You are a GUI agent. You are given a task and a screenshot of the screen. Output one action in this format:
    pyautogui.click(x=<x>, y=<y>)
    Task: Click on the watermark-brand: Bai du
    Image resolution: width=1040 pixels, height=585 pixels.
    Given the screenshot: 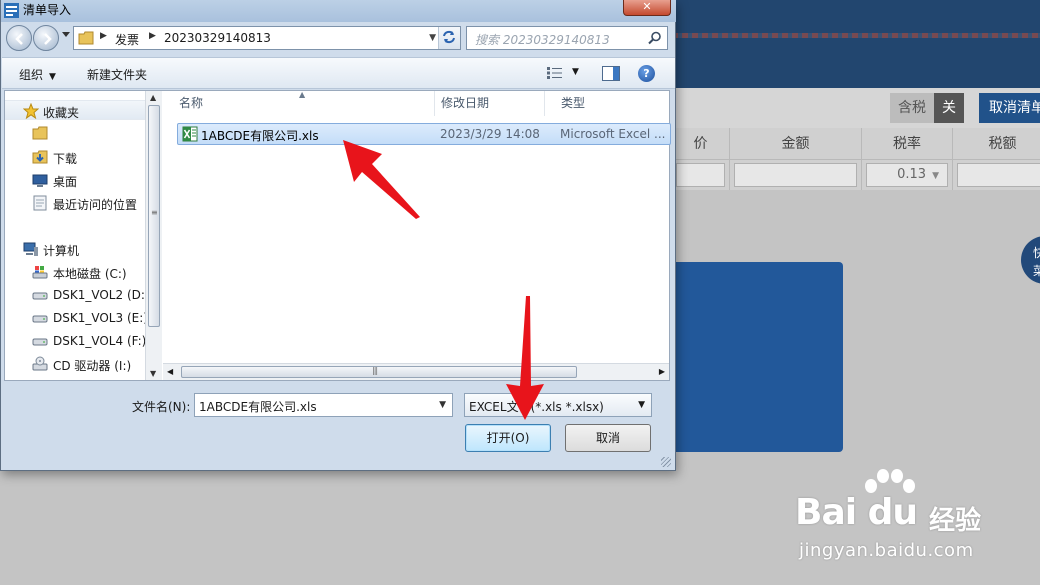 What is the action you would take?
    pyautogui.click(x=856, y=512)
    